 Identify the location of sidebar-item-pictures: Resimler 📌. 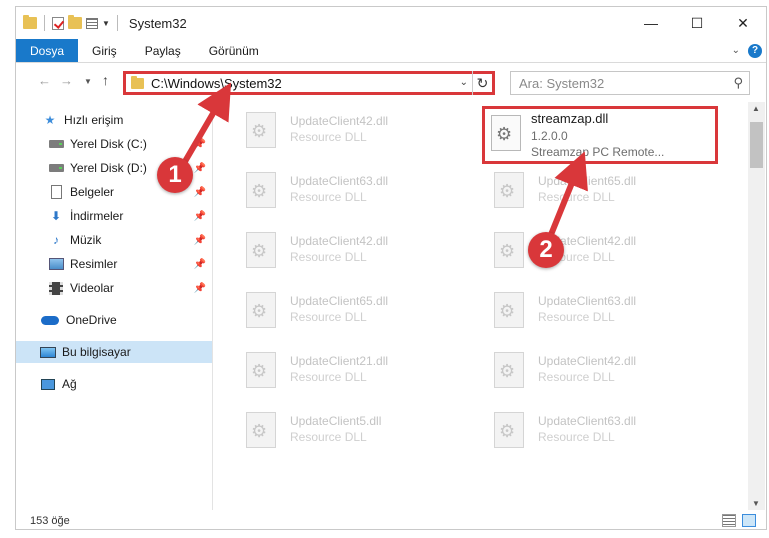
(114, 264).